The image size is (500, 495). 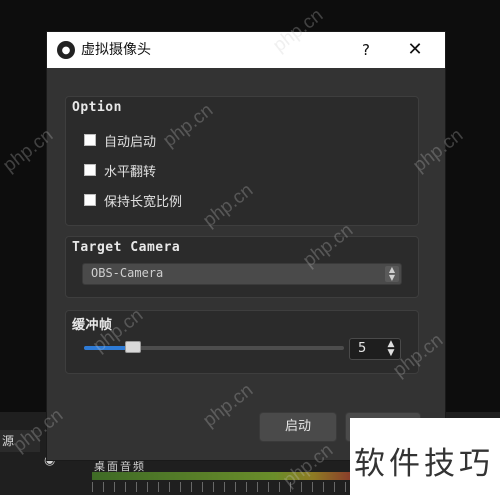 I want to click on target-camera-title: Target Camera, so click(x=126, y=247).